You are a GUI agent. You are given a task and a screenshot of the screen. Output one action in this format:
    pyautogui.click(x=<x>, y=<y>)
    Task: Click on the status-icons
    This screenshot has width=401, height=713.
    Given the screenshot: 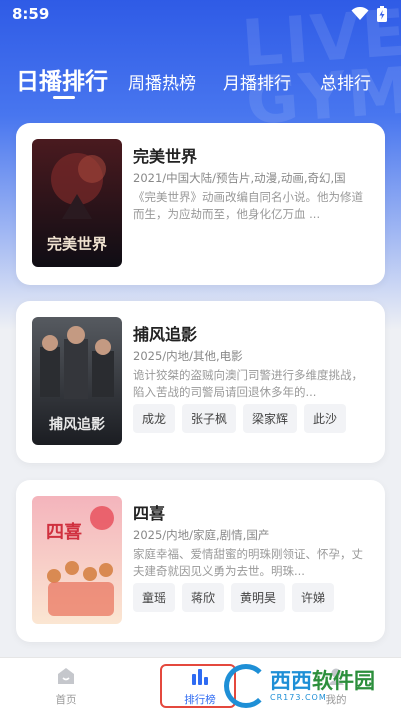 What is the action you would take?
    pyautogui.click(x=369, y=14)
    